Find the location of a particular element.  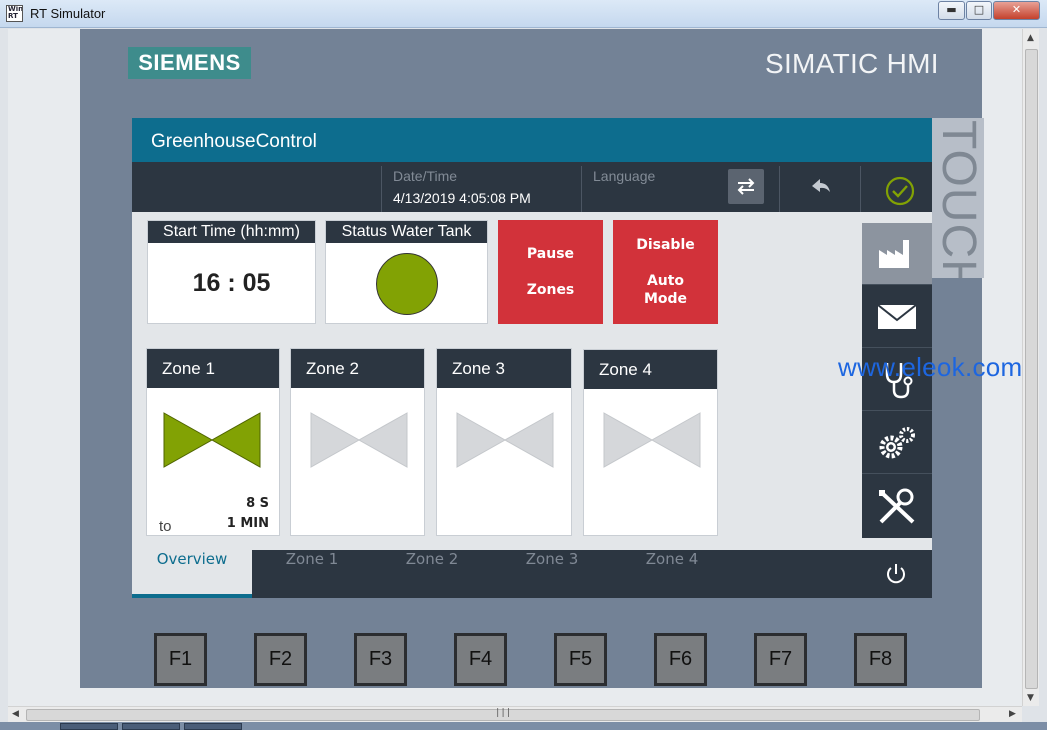

pause-label-line2: Zones is located at coordinates (550, 290).